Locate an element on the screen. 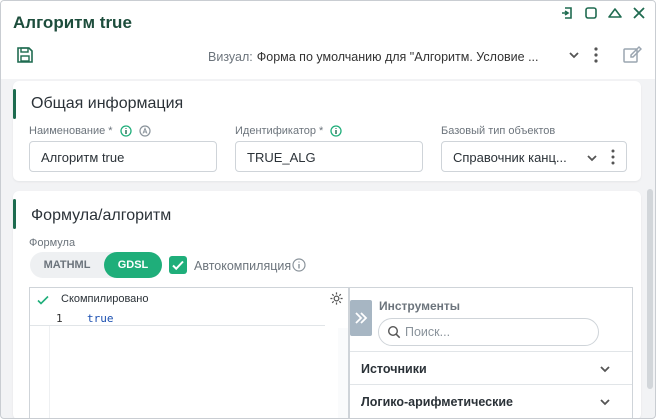 This screenshot has height=419, width=656. code-text: true is located at coordinates (100, 318).